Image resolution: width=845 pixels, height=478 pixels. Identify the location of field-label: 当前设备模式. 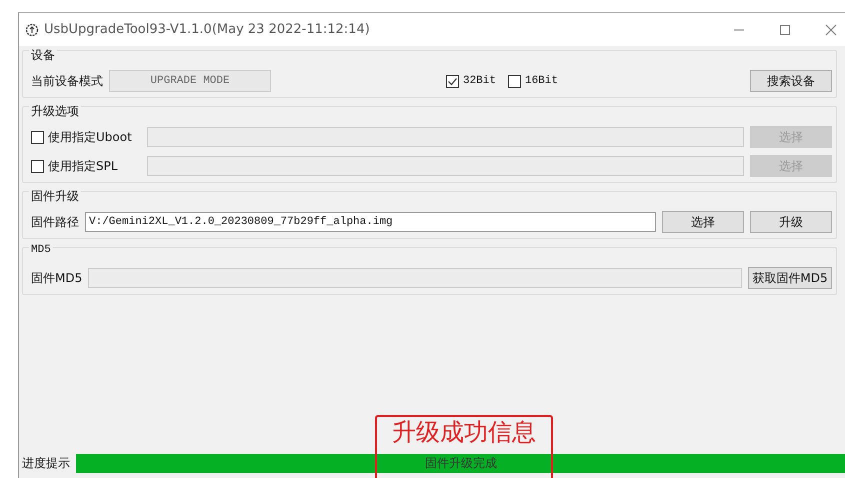
(67, 81).